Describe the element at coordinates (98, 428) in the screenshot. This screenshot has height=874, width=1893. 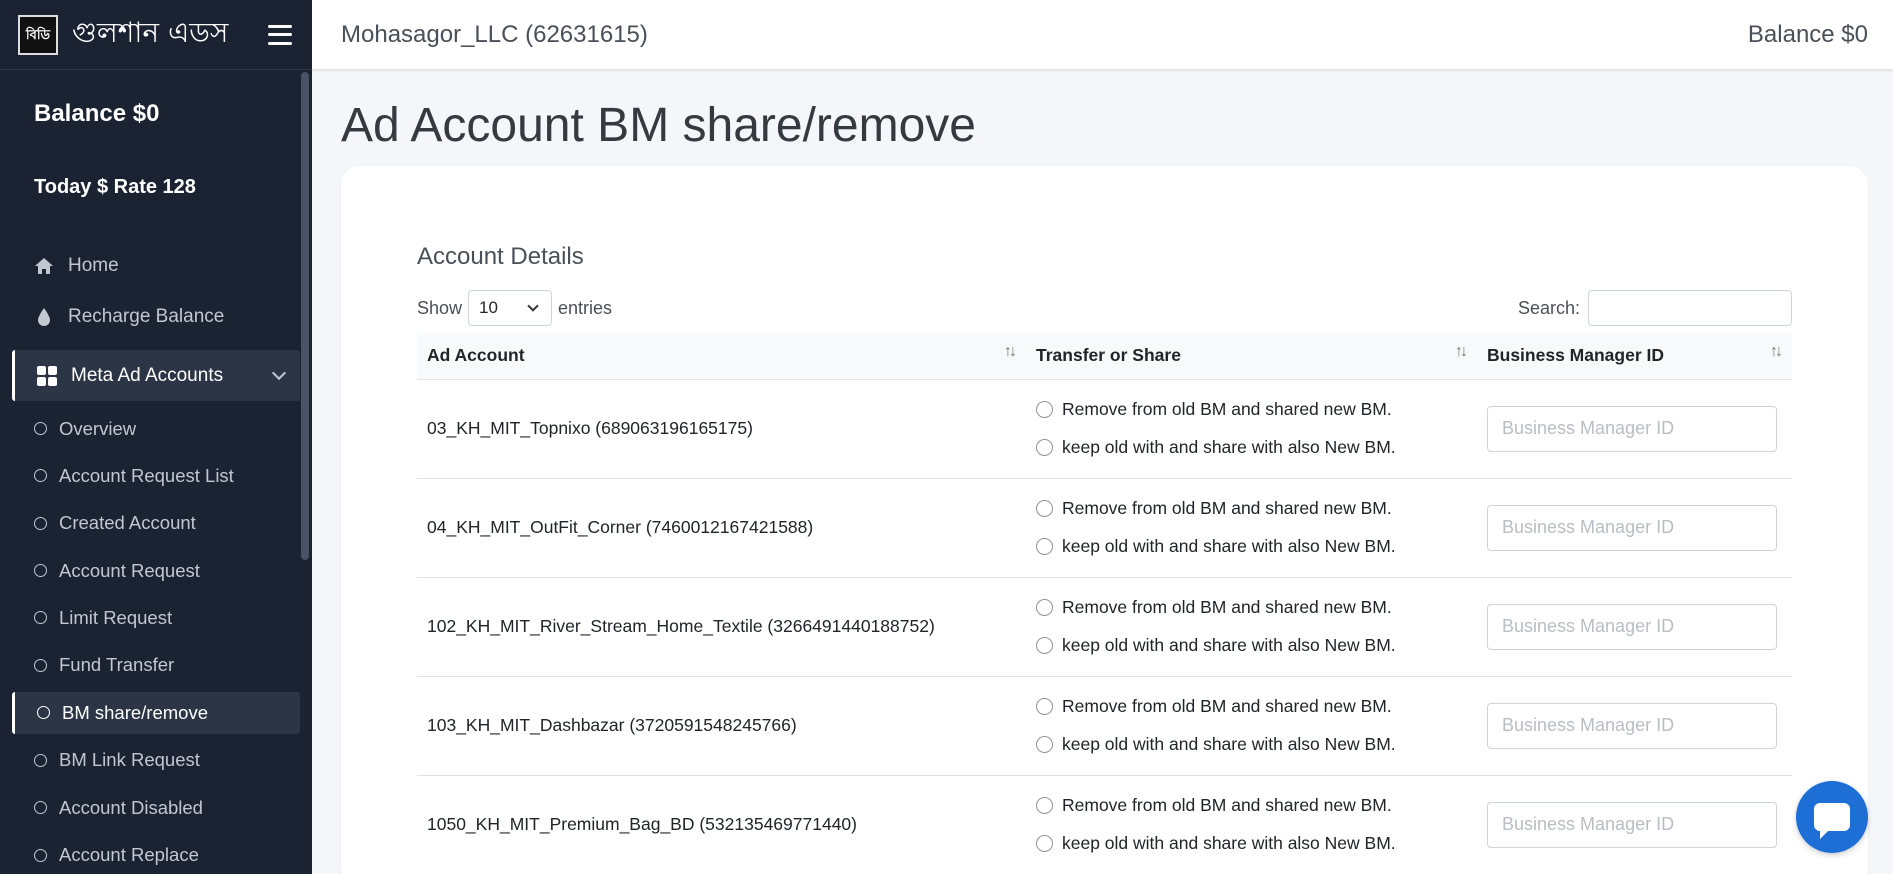
I see `sidebar-item-label: Overview` at that location.